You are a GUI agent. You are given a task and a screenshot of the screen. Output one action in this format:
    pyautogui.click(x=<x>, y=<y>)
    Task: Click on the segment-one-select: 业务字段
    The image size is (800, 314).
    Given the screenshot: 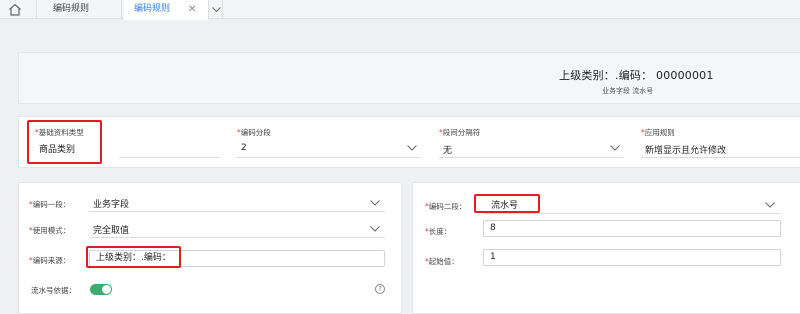 What is the action you would take?
    pyautogui.click(x=111, y=203)
    